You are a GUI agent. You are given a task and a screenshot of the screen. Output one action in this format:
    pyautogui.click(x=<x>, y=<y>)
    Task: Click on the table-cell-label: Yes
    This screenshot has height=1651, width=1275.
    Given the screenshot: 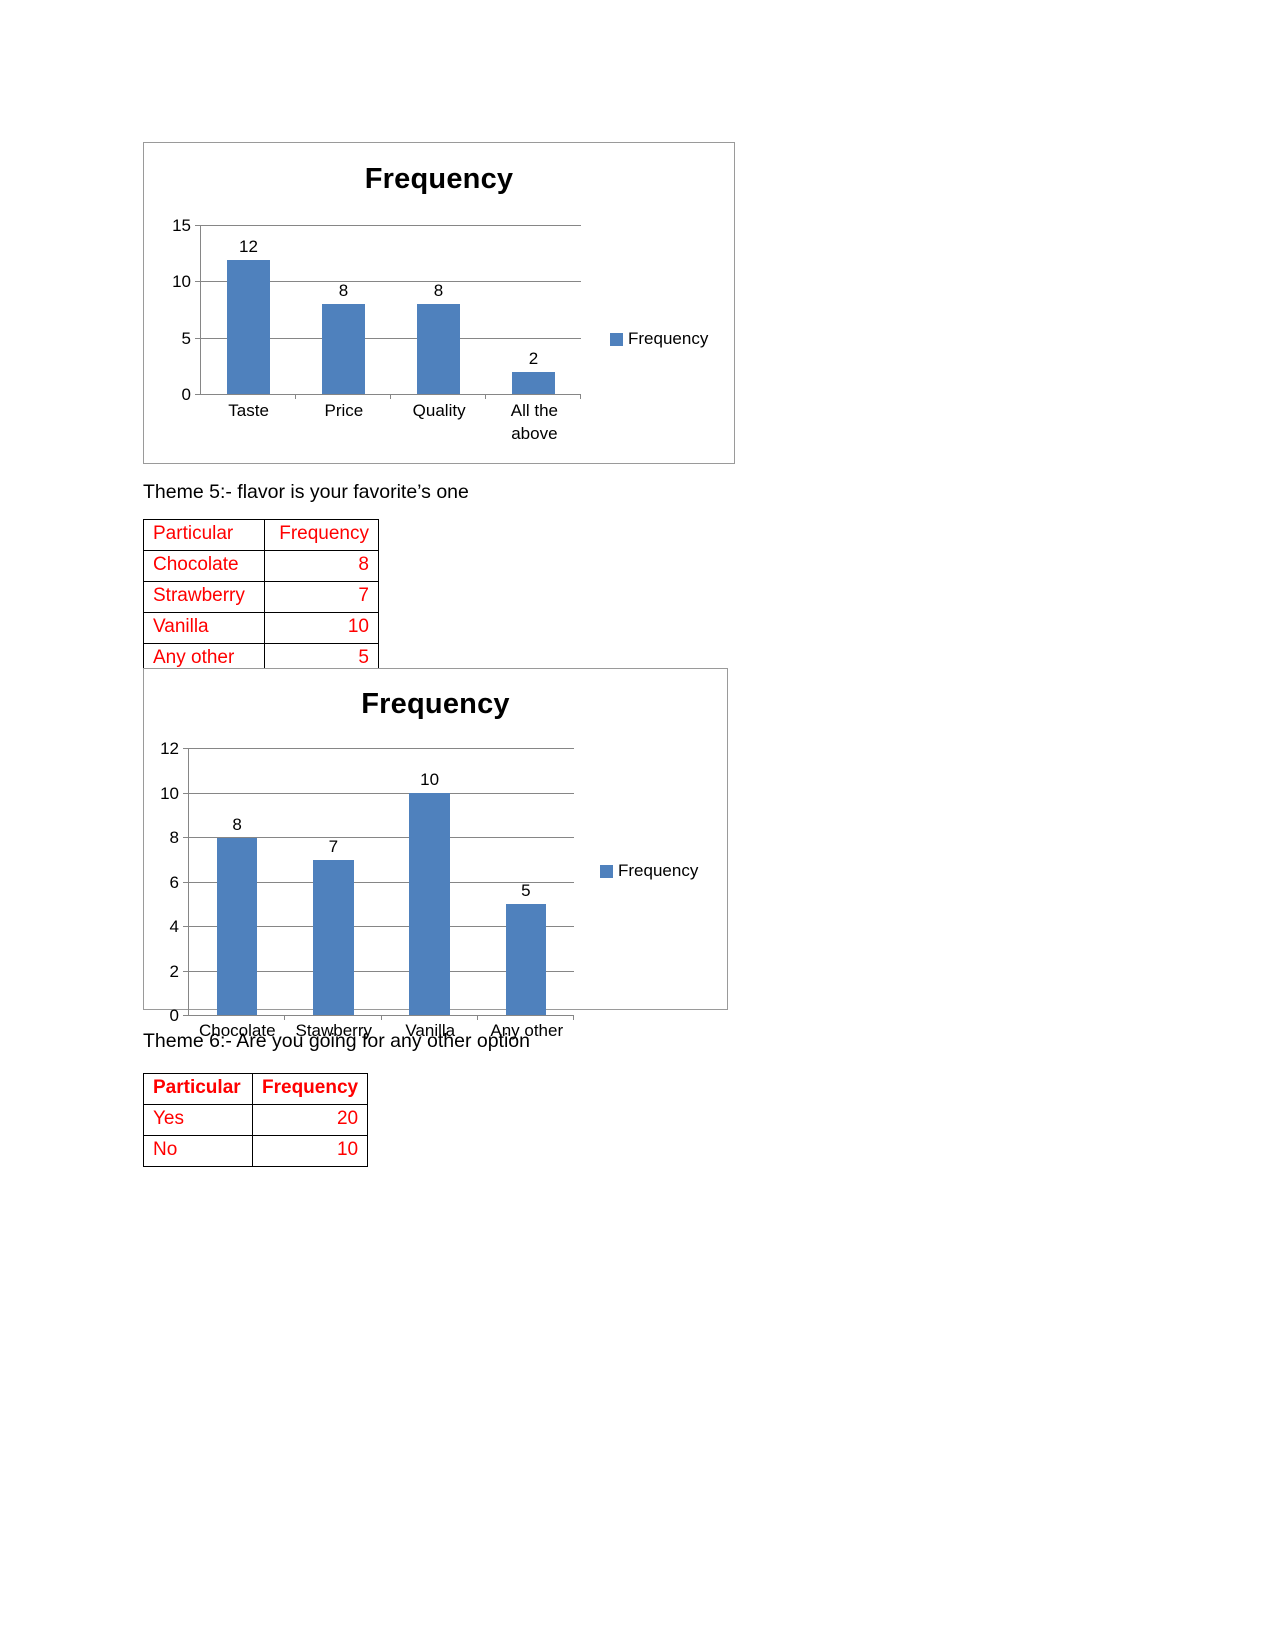 What is the action you would take?
    pyautogui.click(x=198, y=1120)
    